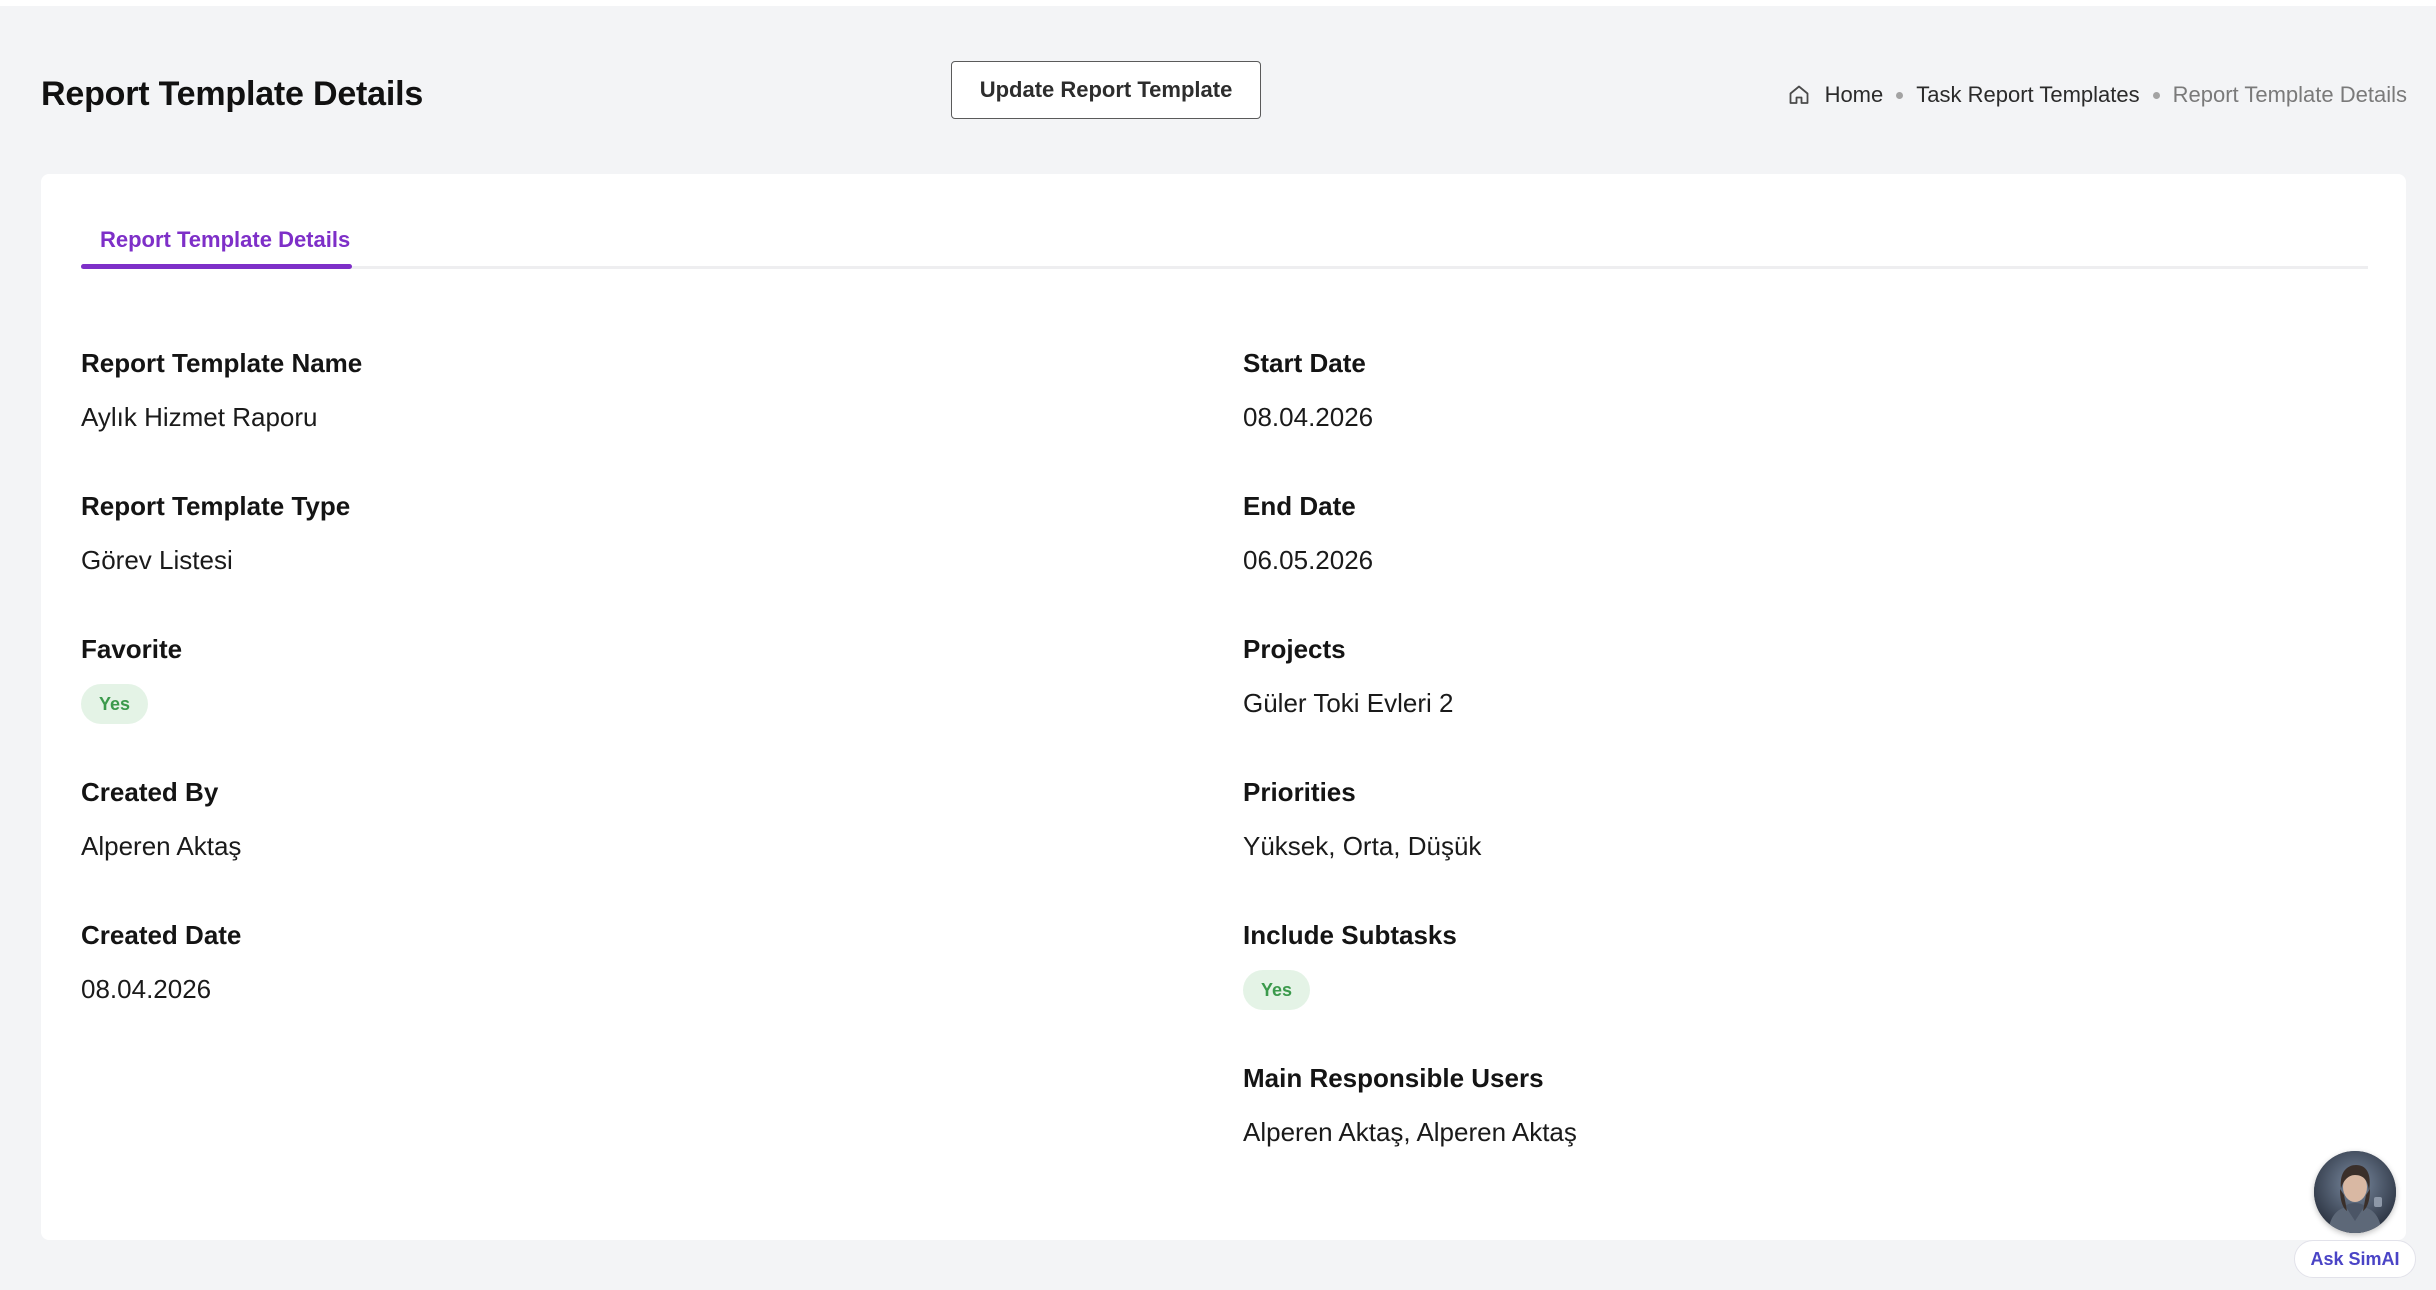 The width and height of the screenshot is (2436, 1290). Describe the element at coordinates (232, 94) in the screenshot. I see `page-title: Report Template Details` at that location.